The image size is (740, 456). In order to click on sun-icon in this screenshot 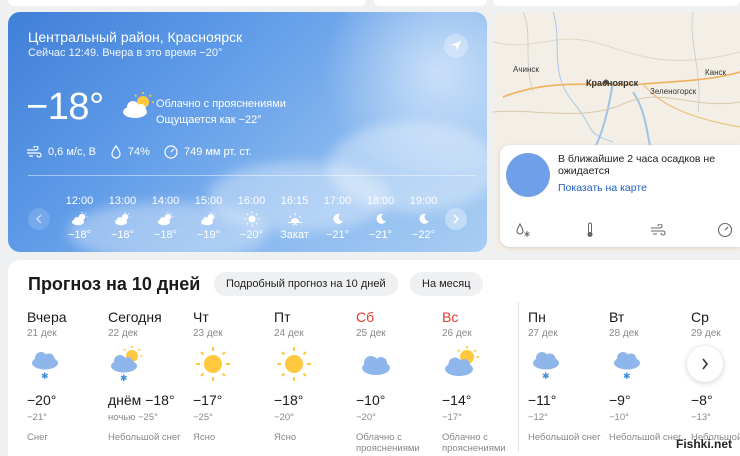, I will do `click(294, 365)`.